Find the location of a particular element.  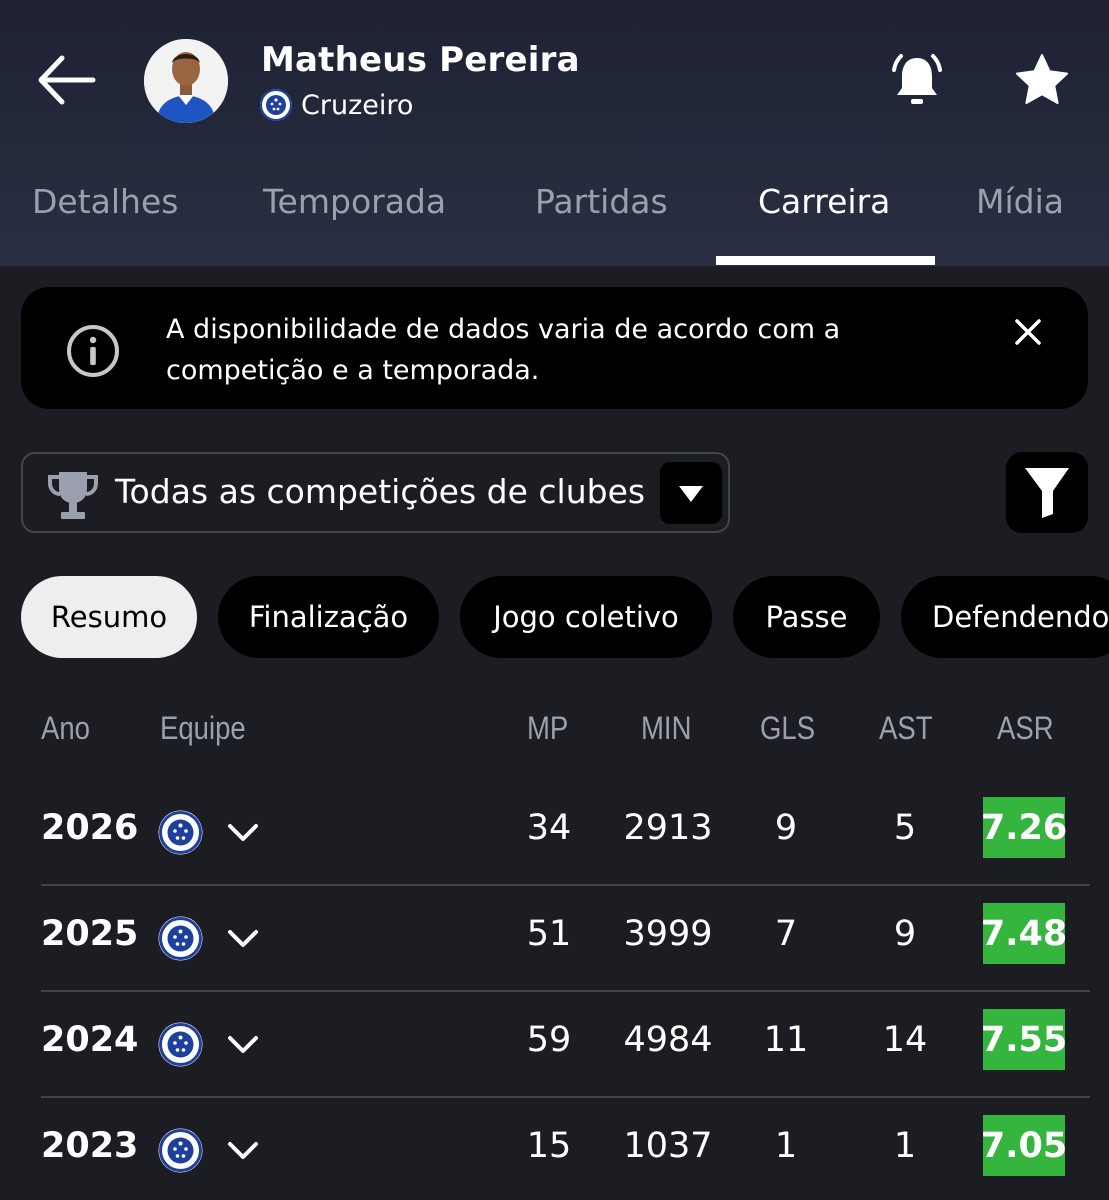

col-ano: Ano is located at coordinates (65, 728).